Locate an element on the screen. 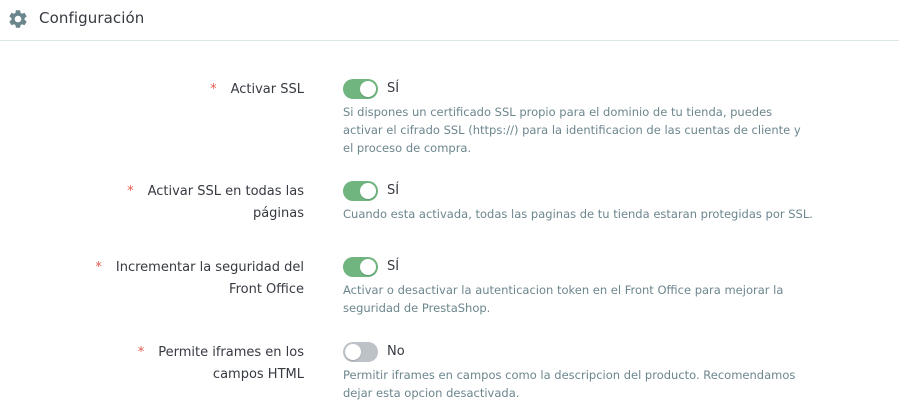 Image resolution: width=899 pixels, height=409 pixels. setting-label: * Activar SSL en todas las páginas is located at coordinates (215, 203).